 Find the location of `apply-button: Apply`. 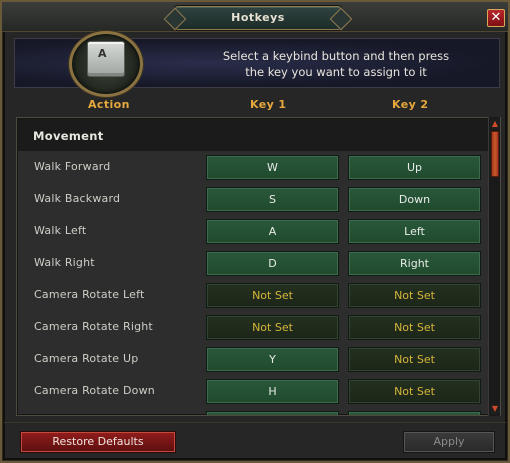

apply-button: Apply is located at coordinates (449, 442).